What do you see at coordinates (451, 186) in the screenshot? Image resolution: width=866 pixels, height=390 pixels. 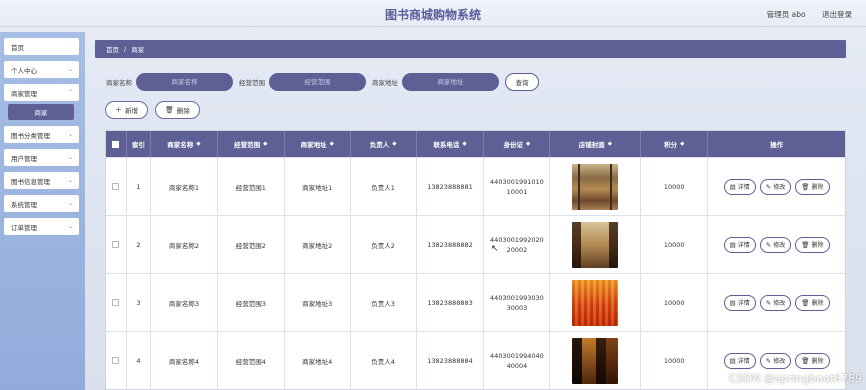 I see `cell-phone: 13823888881` at bounding box center [451, 186].